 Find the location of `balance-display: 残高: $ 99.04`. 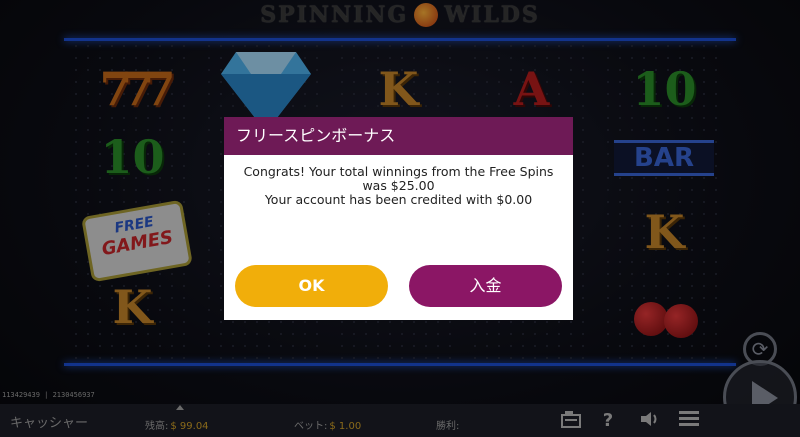

balance-display: 残高: $ 99.04 is located at coordinates (177, 424).